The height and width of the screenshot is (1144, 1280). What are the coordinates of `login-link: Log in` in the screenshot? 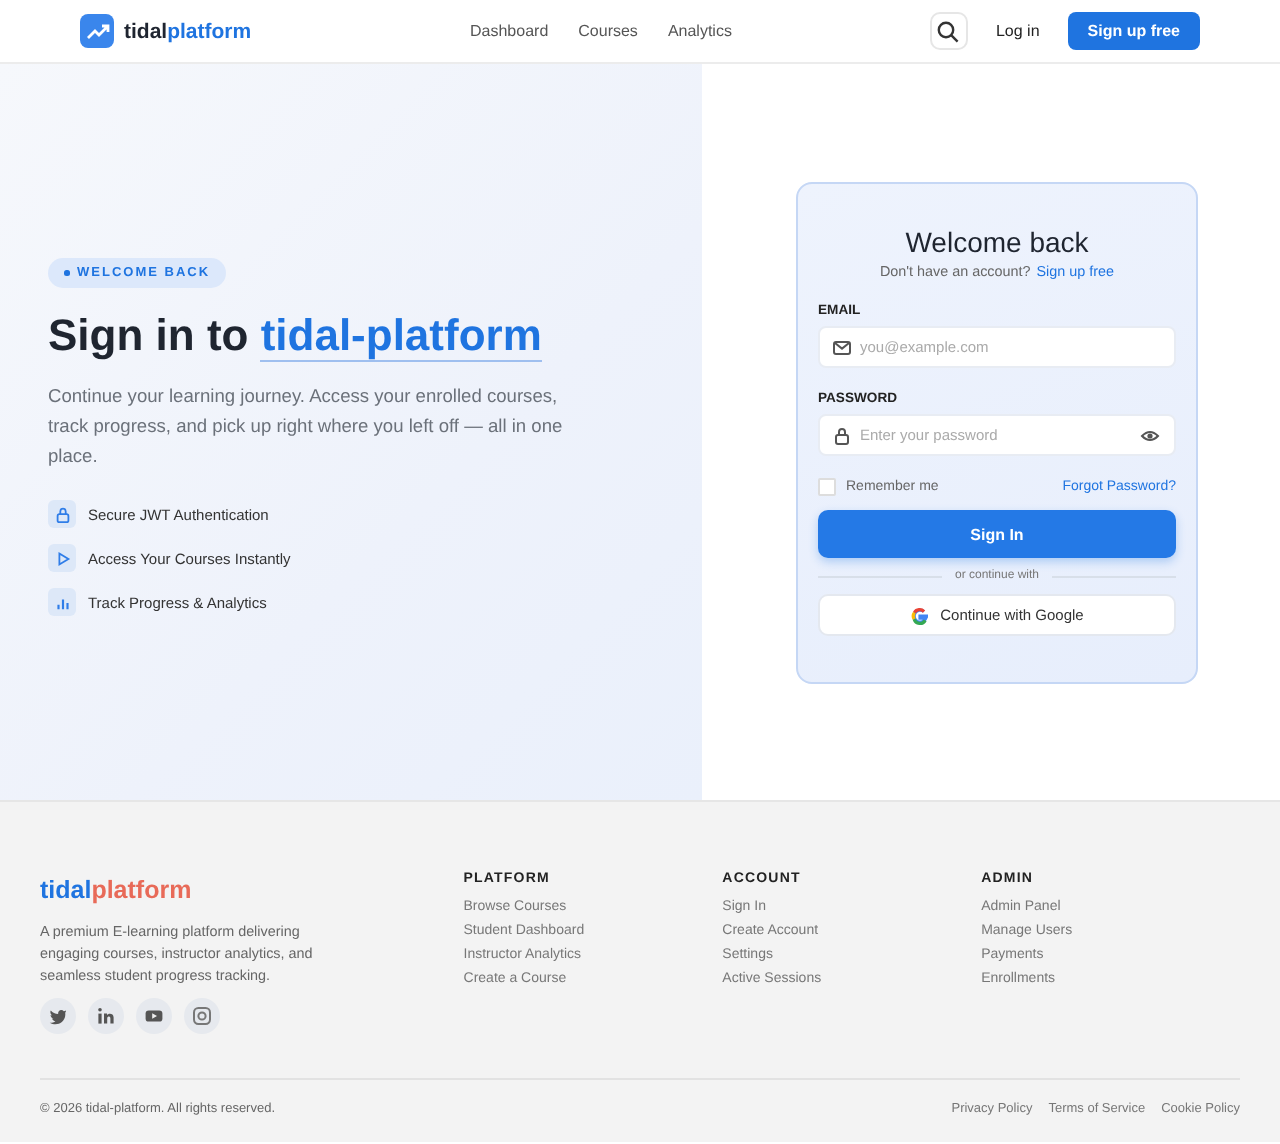 It's located at (1017, 31).